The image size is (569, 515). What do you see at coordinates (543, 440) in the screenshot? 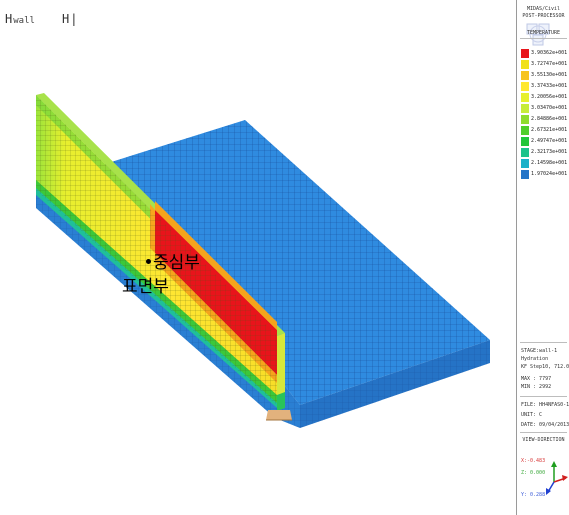
I see `view-direction-label: VIEW-DIRECTION` at bounding box center [543, 440].